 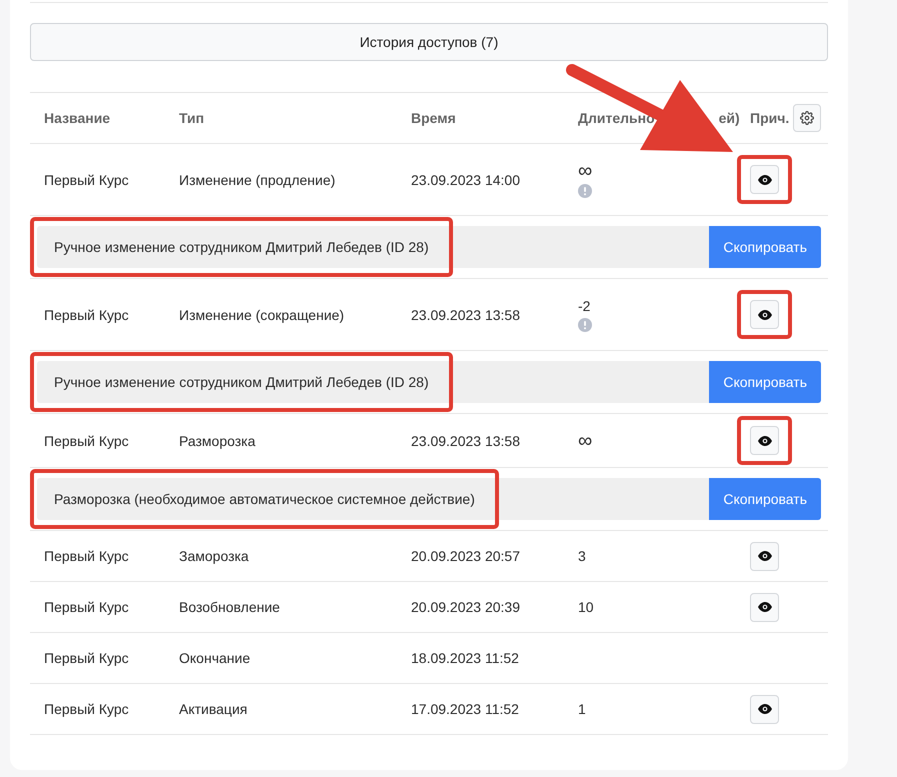 I want to click on column-header: Тип, so click(x=191, y=118).